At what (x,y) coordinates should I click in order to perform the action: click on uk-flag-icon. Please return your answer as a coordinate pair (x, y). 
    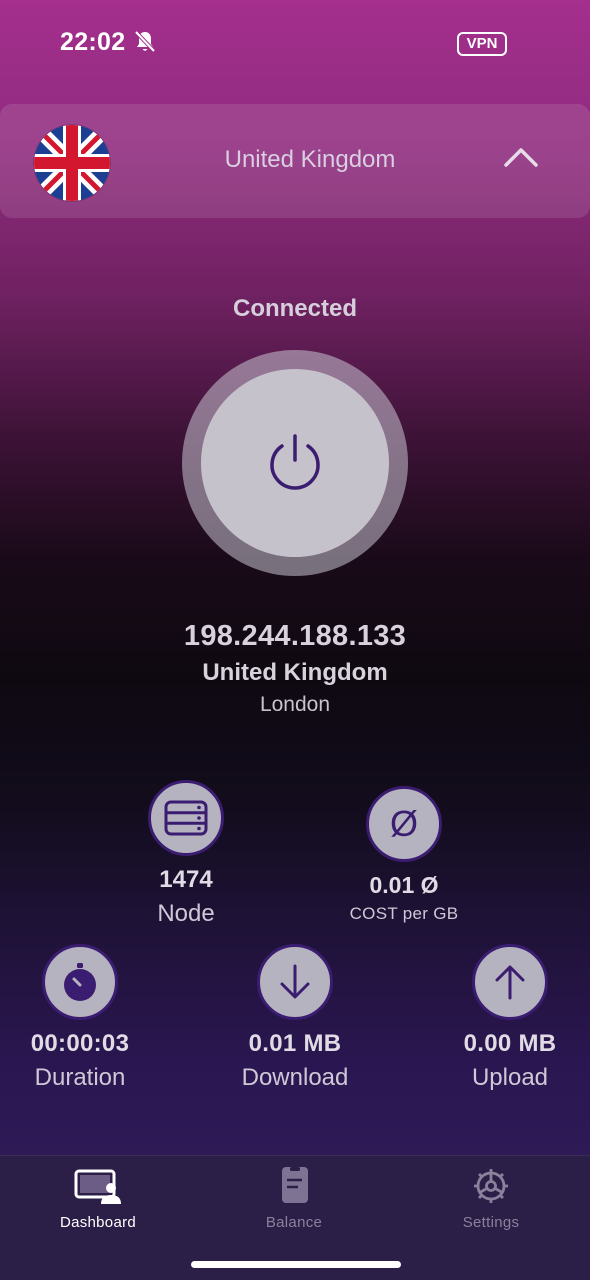
    Looking at the image, I should click on (72, 163).